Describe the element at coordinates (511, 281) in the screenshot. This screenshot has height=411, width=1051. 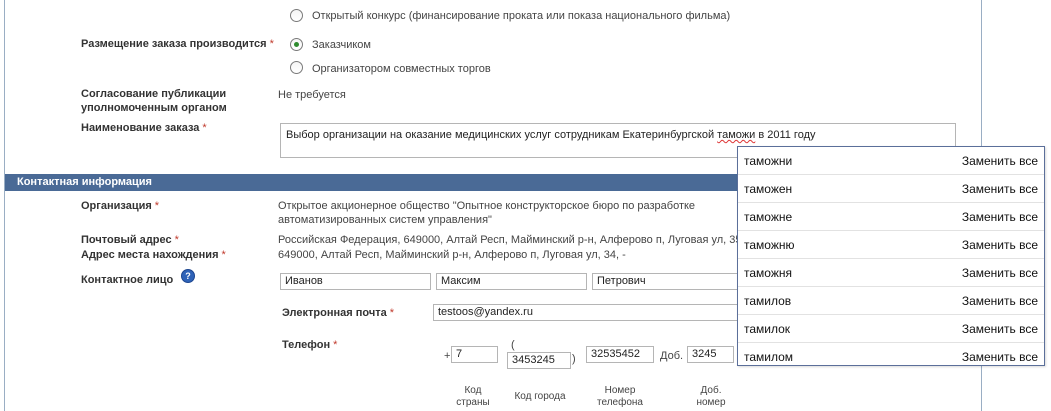
I see `first-name-input: Максим` at that location.